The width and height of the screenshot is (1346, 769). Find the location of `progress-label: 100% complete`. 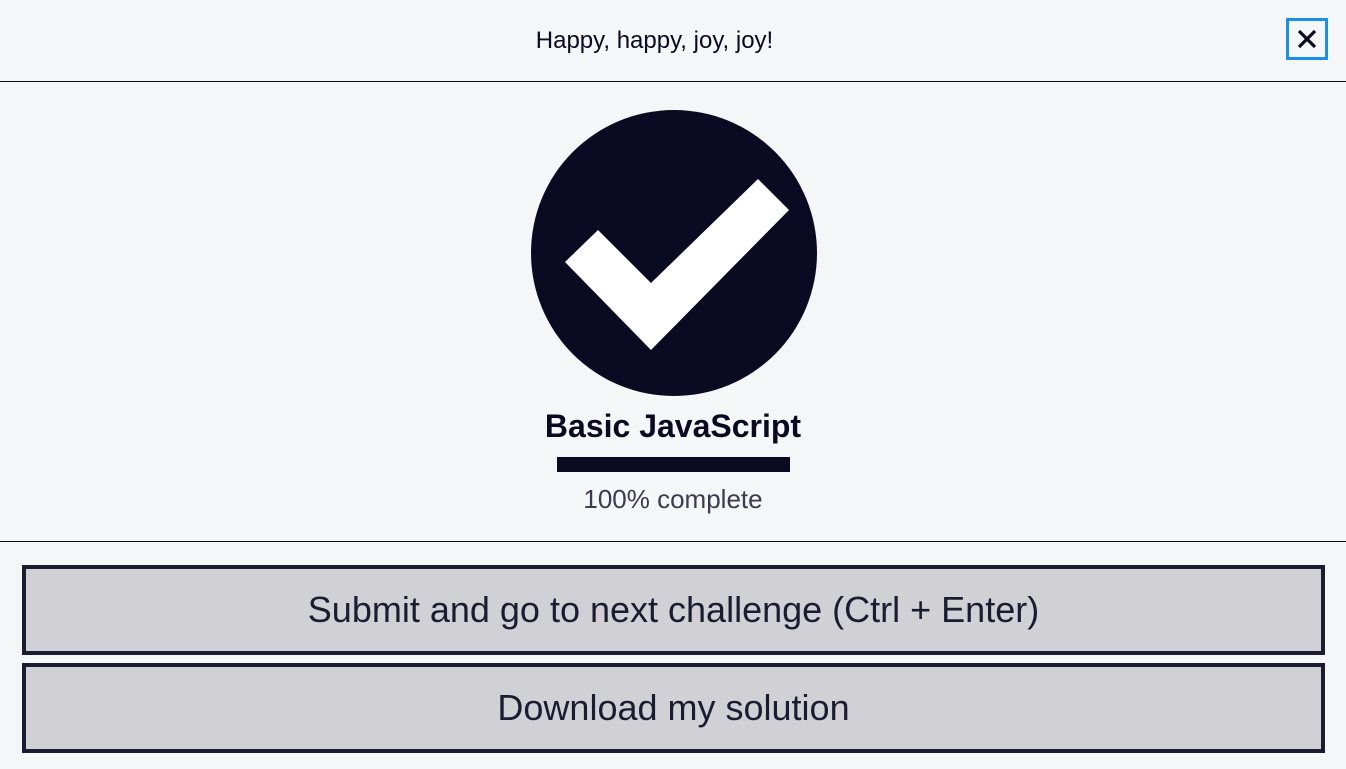

progress-label: 100% complete is located at coordinates (673, 499).